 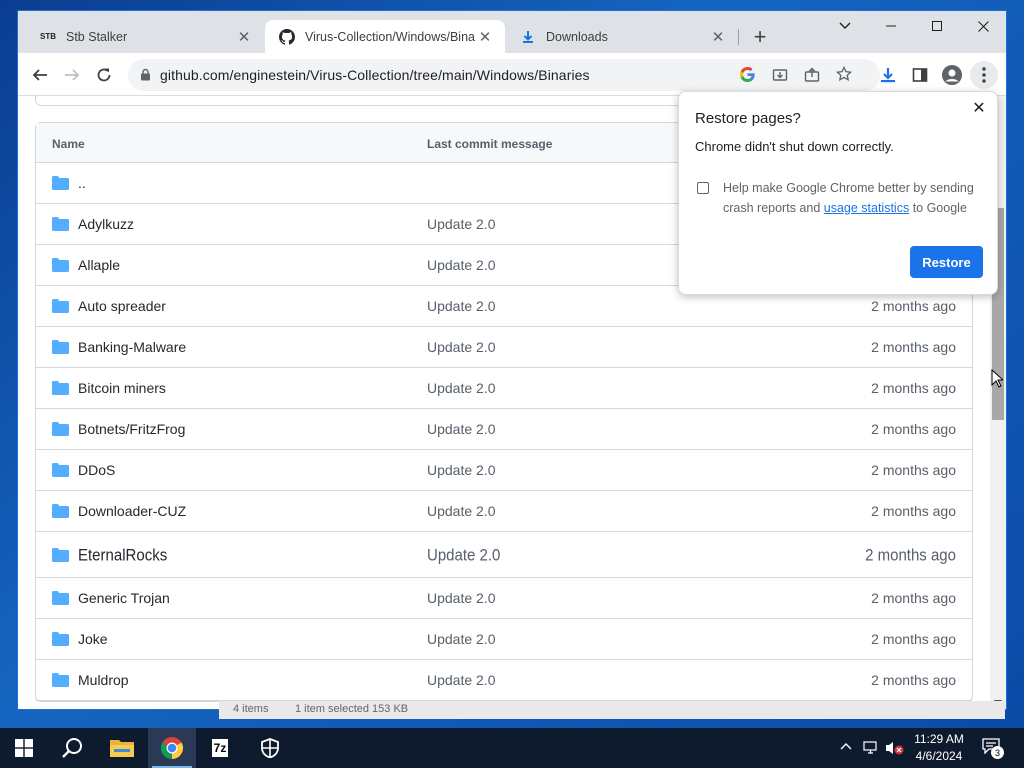 I want to click on folder-name-link: Auto spreader, so click(x=122, y=306).